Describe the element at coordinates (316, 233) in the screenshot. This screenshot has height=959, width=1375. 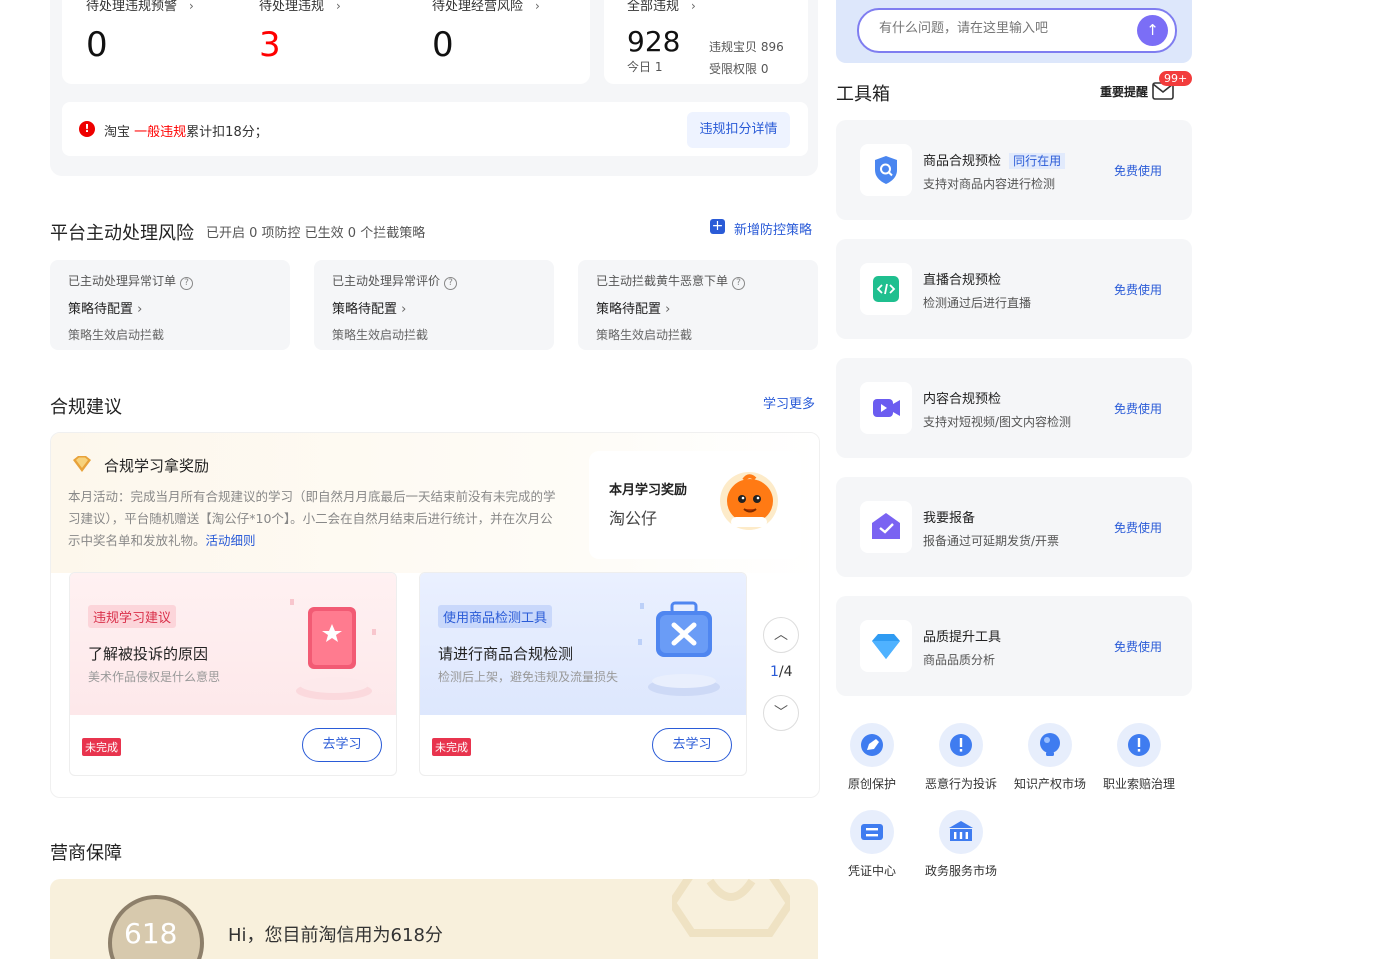
I see `platform-risk-summary: 已开启 0 项防控 已生效 0 个拦截策略` at that location.